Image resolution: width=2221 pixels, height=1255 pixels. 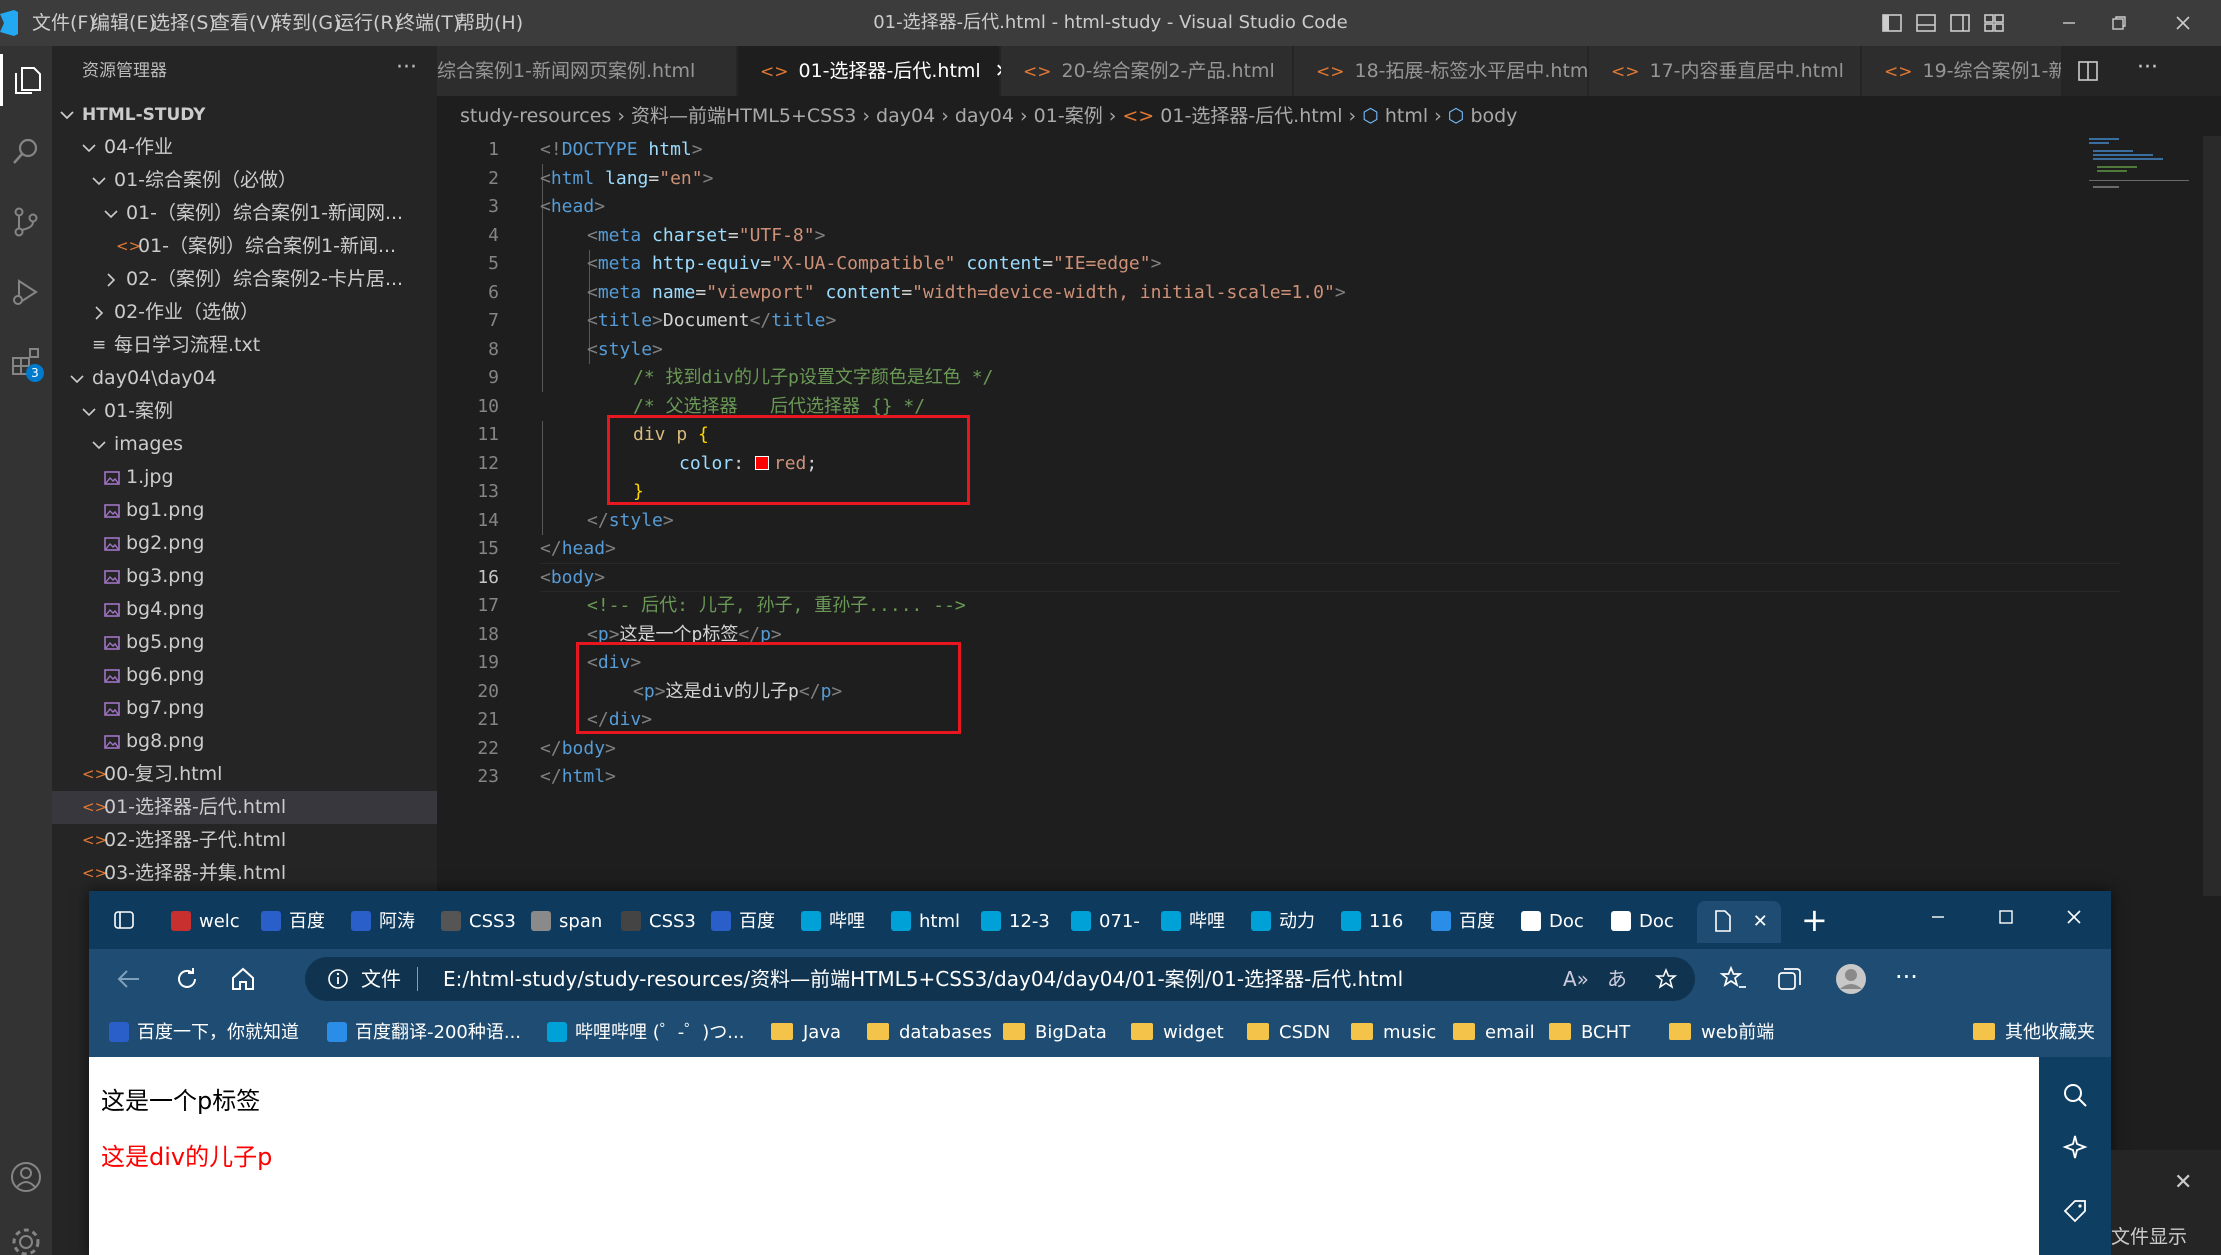 What do you see at coordinates (1851, 979) in the screenshot?
I see `profile-avatar-icon` at bounding box center [1851, 979].